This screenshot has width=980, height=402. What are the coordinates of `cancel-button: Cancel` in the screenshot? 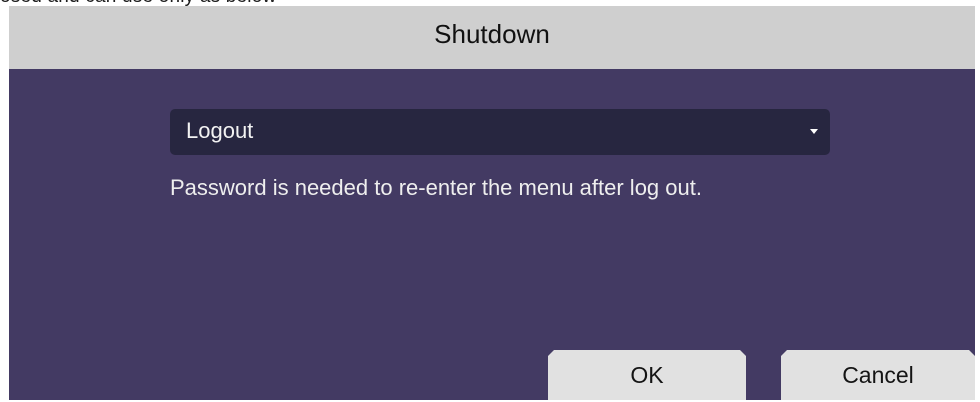 It's located at (878, 375).